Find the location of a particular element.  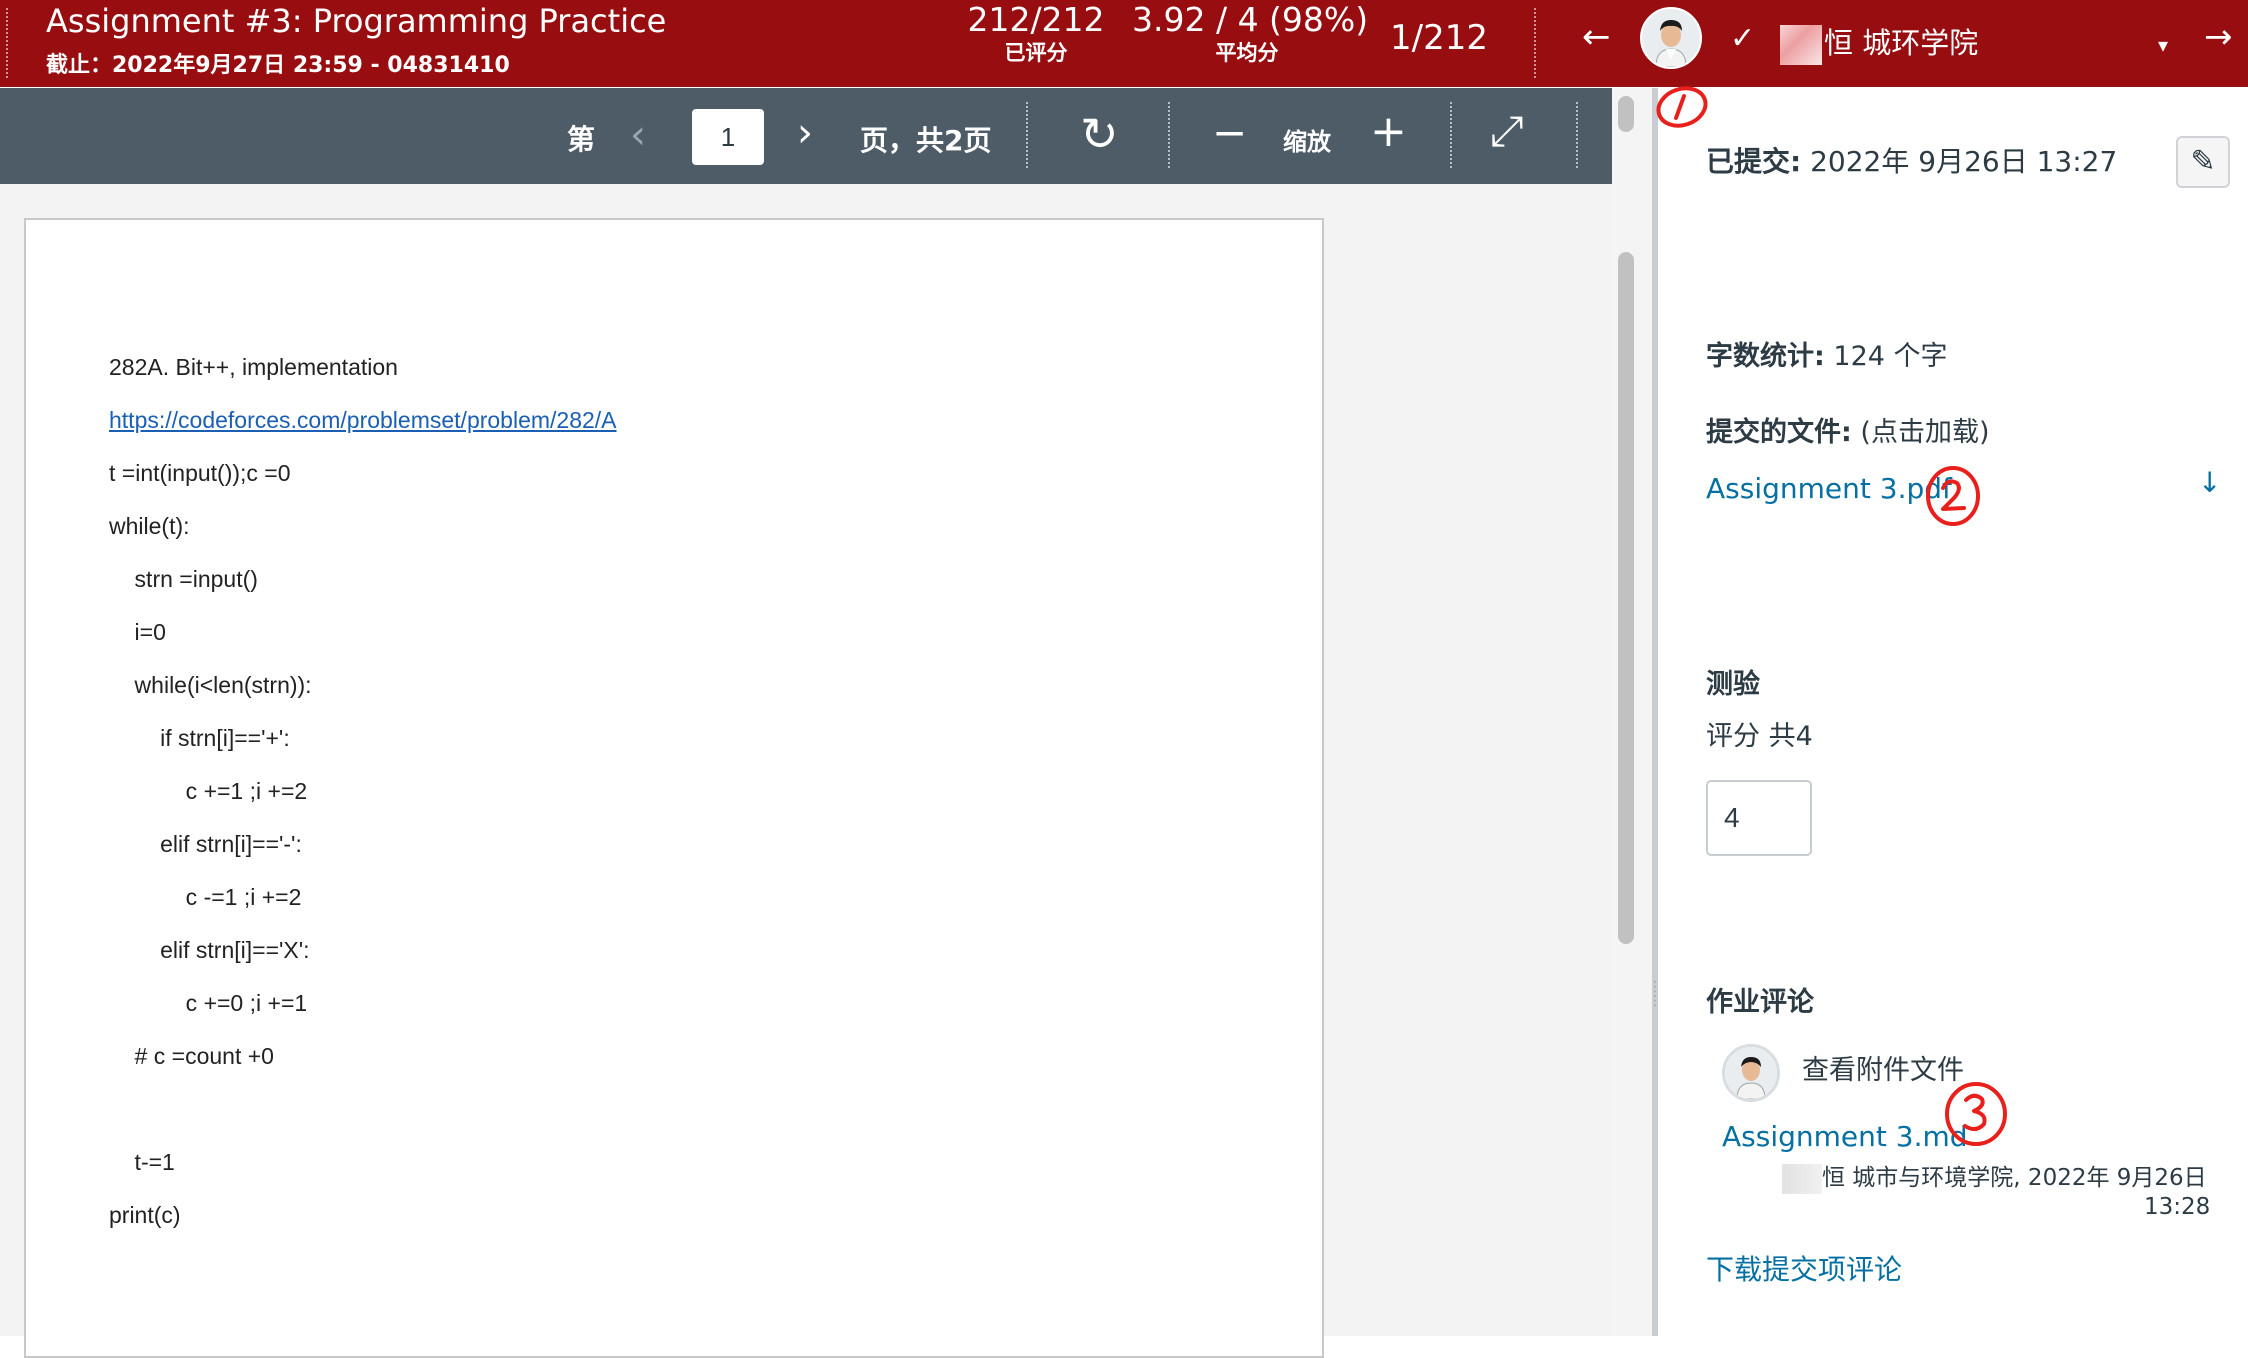

next-student-arrow-icon: → is located at coordinates (2218, 37).